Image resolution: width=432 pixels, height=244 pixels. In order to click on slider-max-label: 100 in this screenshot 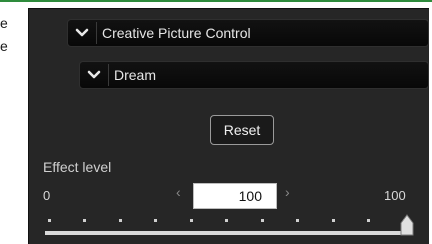, I will do `click(395, 195)`.